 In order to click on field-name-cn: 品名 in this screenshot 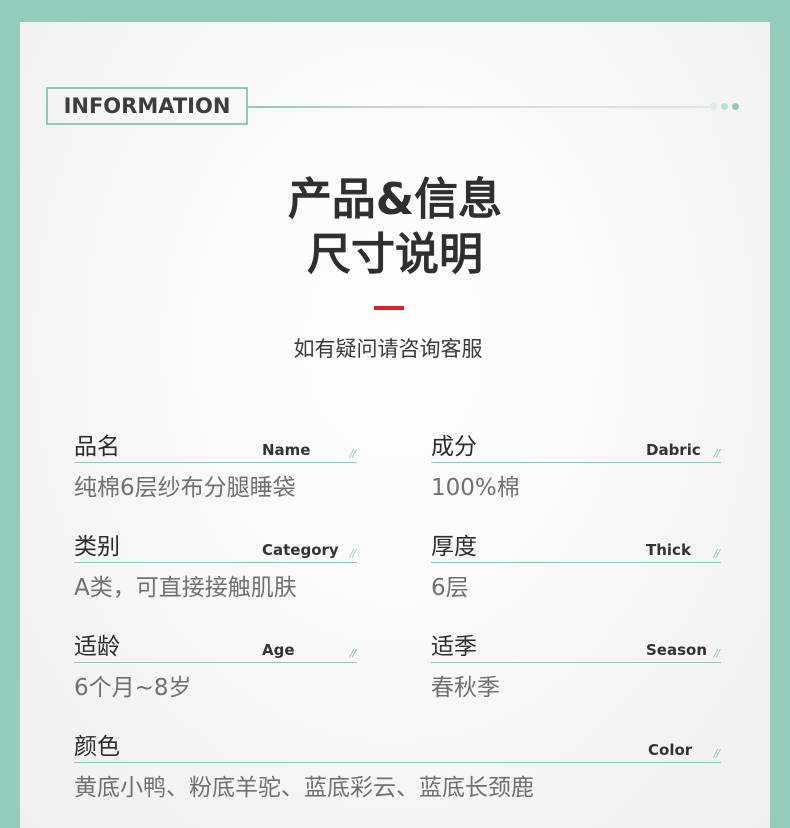, I will do `click(97, 447)`.